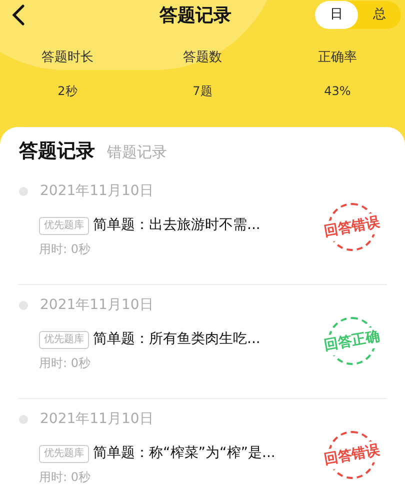  What do you see at coordinates (196, 16) in the screenshot?
I see `page-title: 答题记录` at bounding box center [196, 16].